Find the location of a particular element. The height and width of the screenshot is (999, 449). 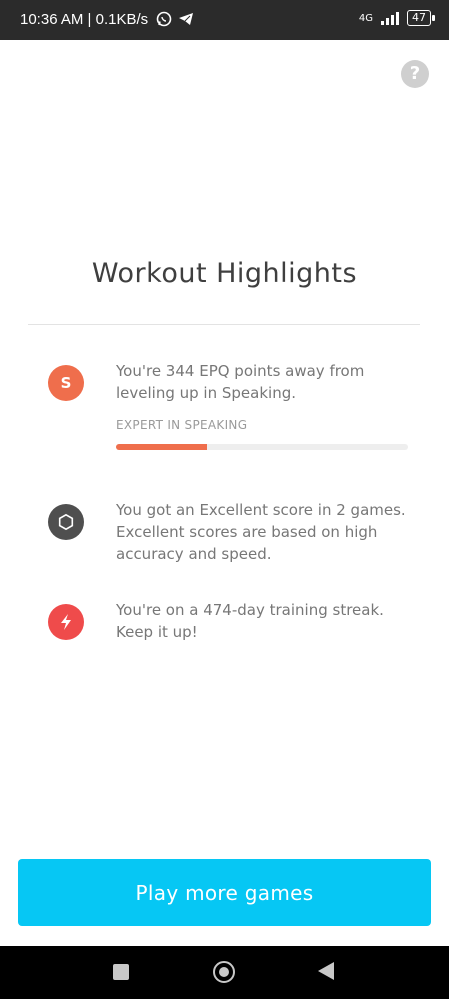

signal-icon is located at coordinates (390, 18).